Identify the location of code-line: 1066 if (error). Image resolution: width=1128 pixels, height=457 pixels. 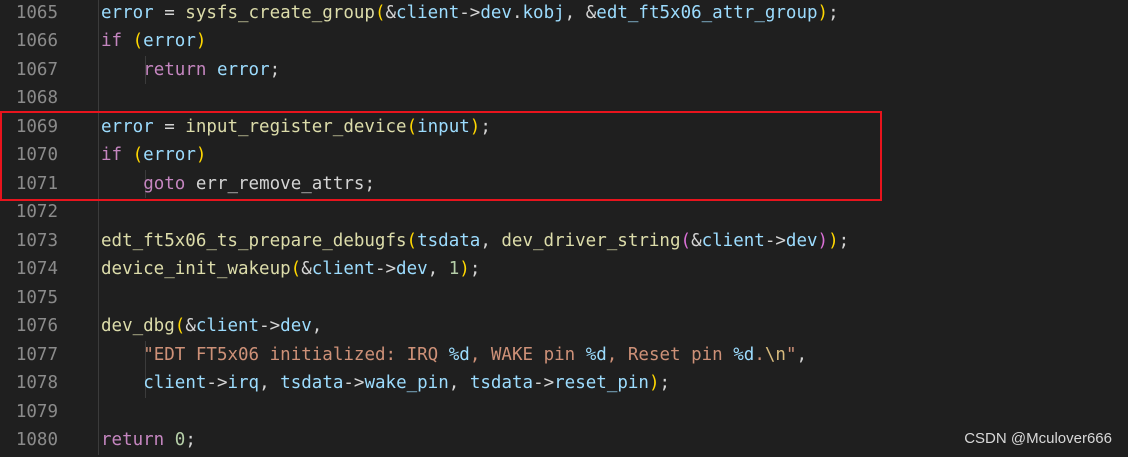
(564, 41).